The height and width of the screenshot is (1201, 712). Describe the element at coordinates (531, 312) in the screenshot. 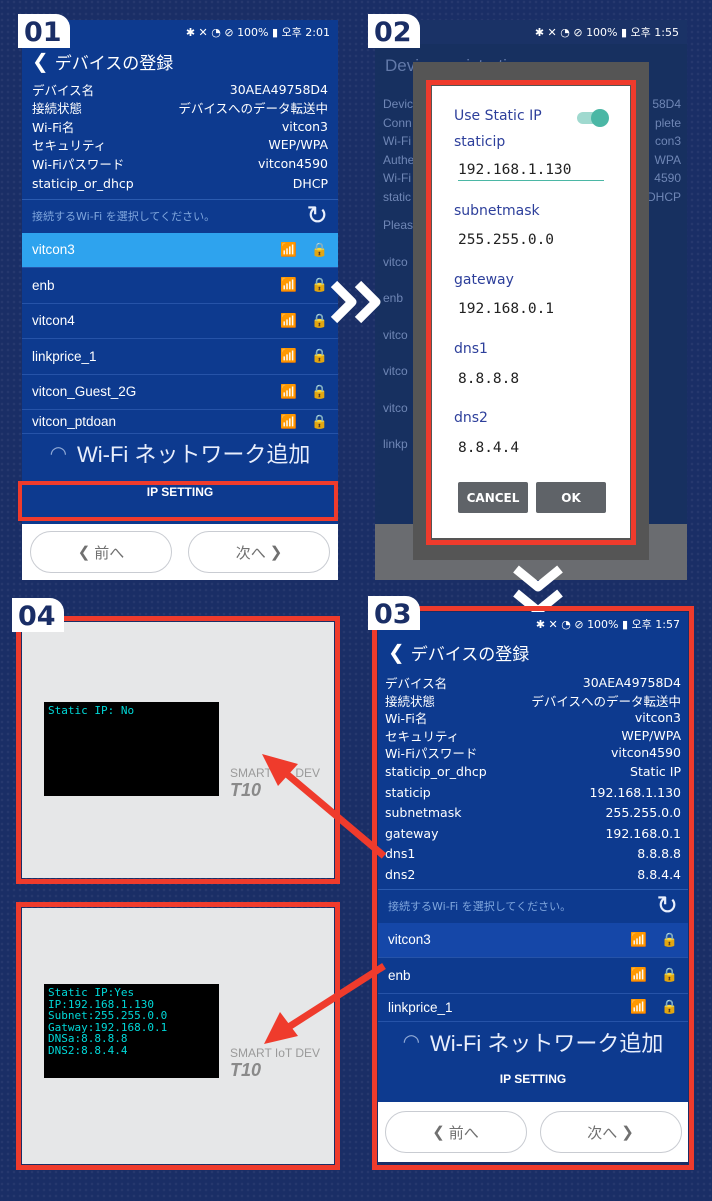

I see `highlight-dialog` at that location.